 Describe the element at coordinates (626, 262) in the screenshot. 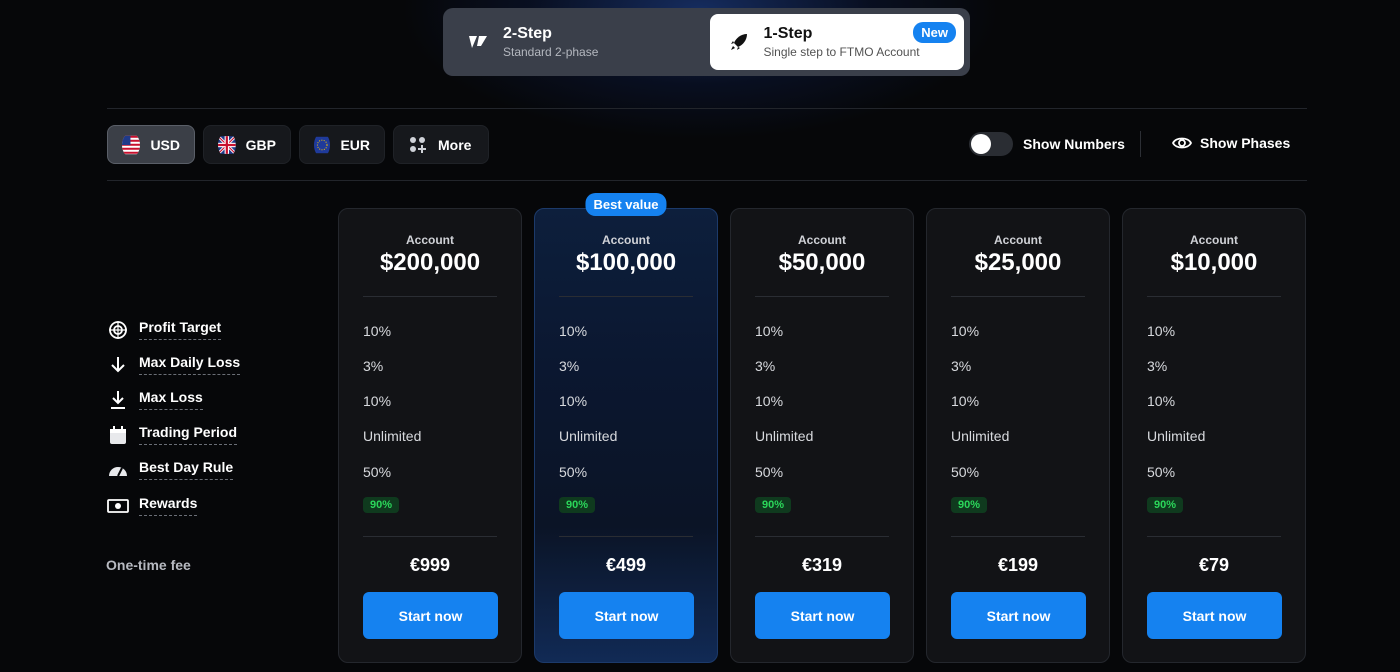

I see `account-amount: $100,000` at that location.